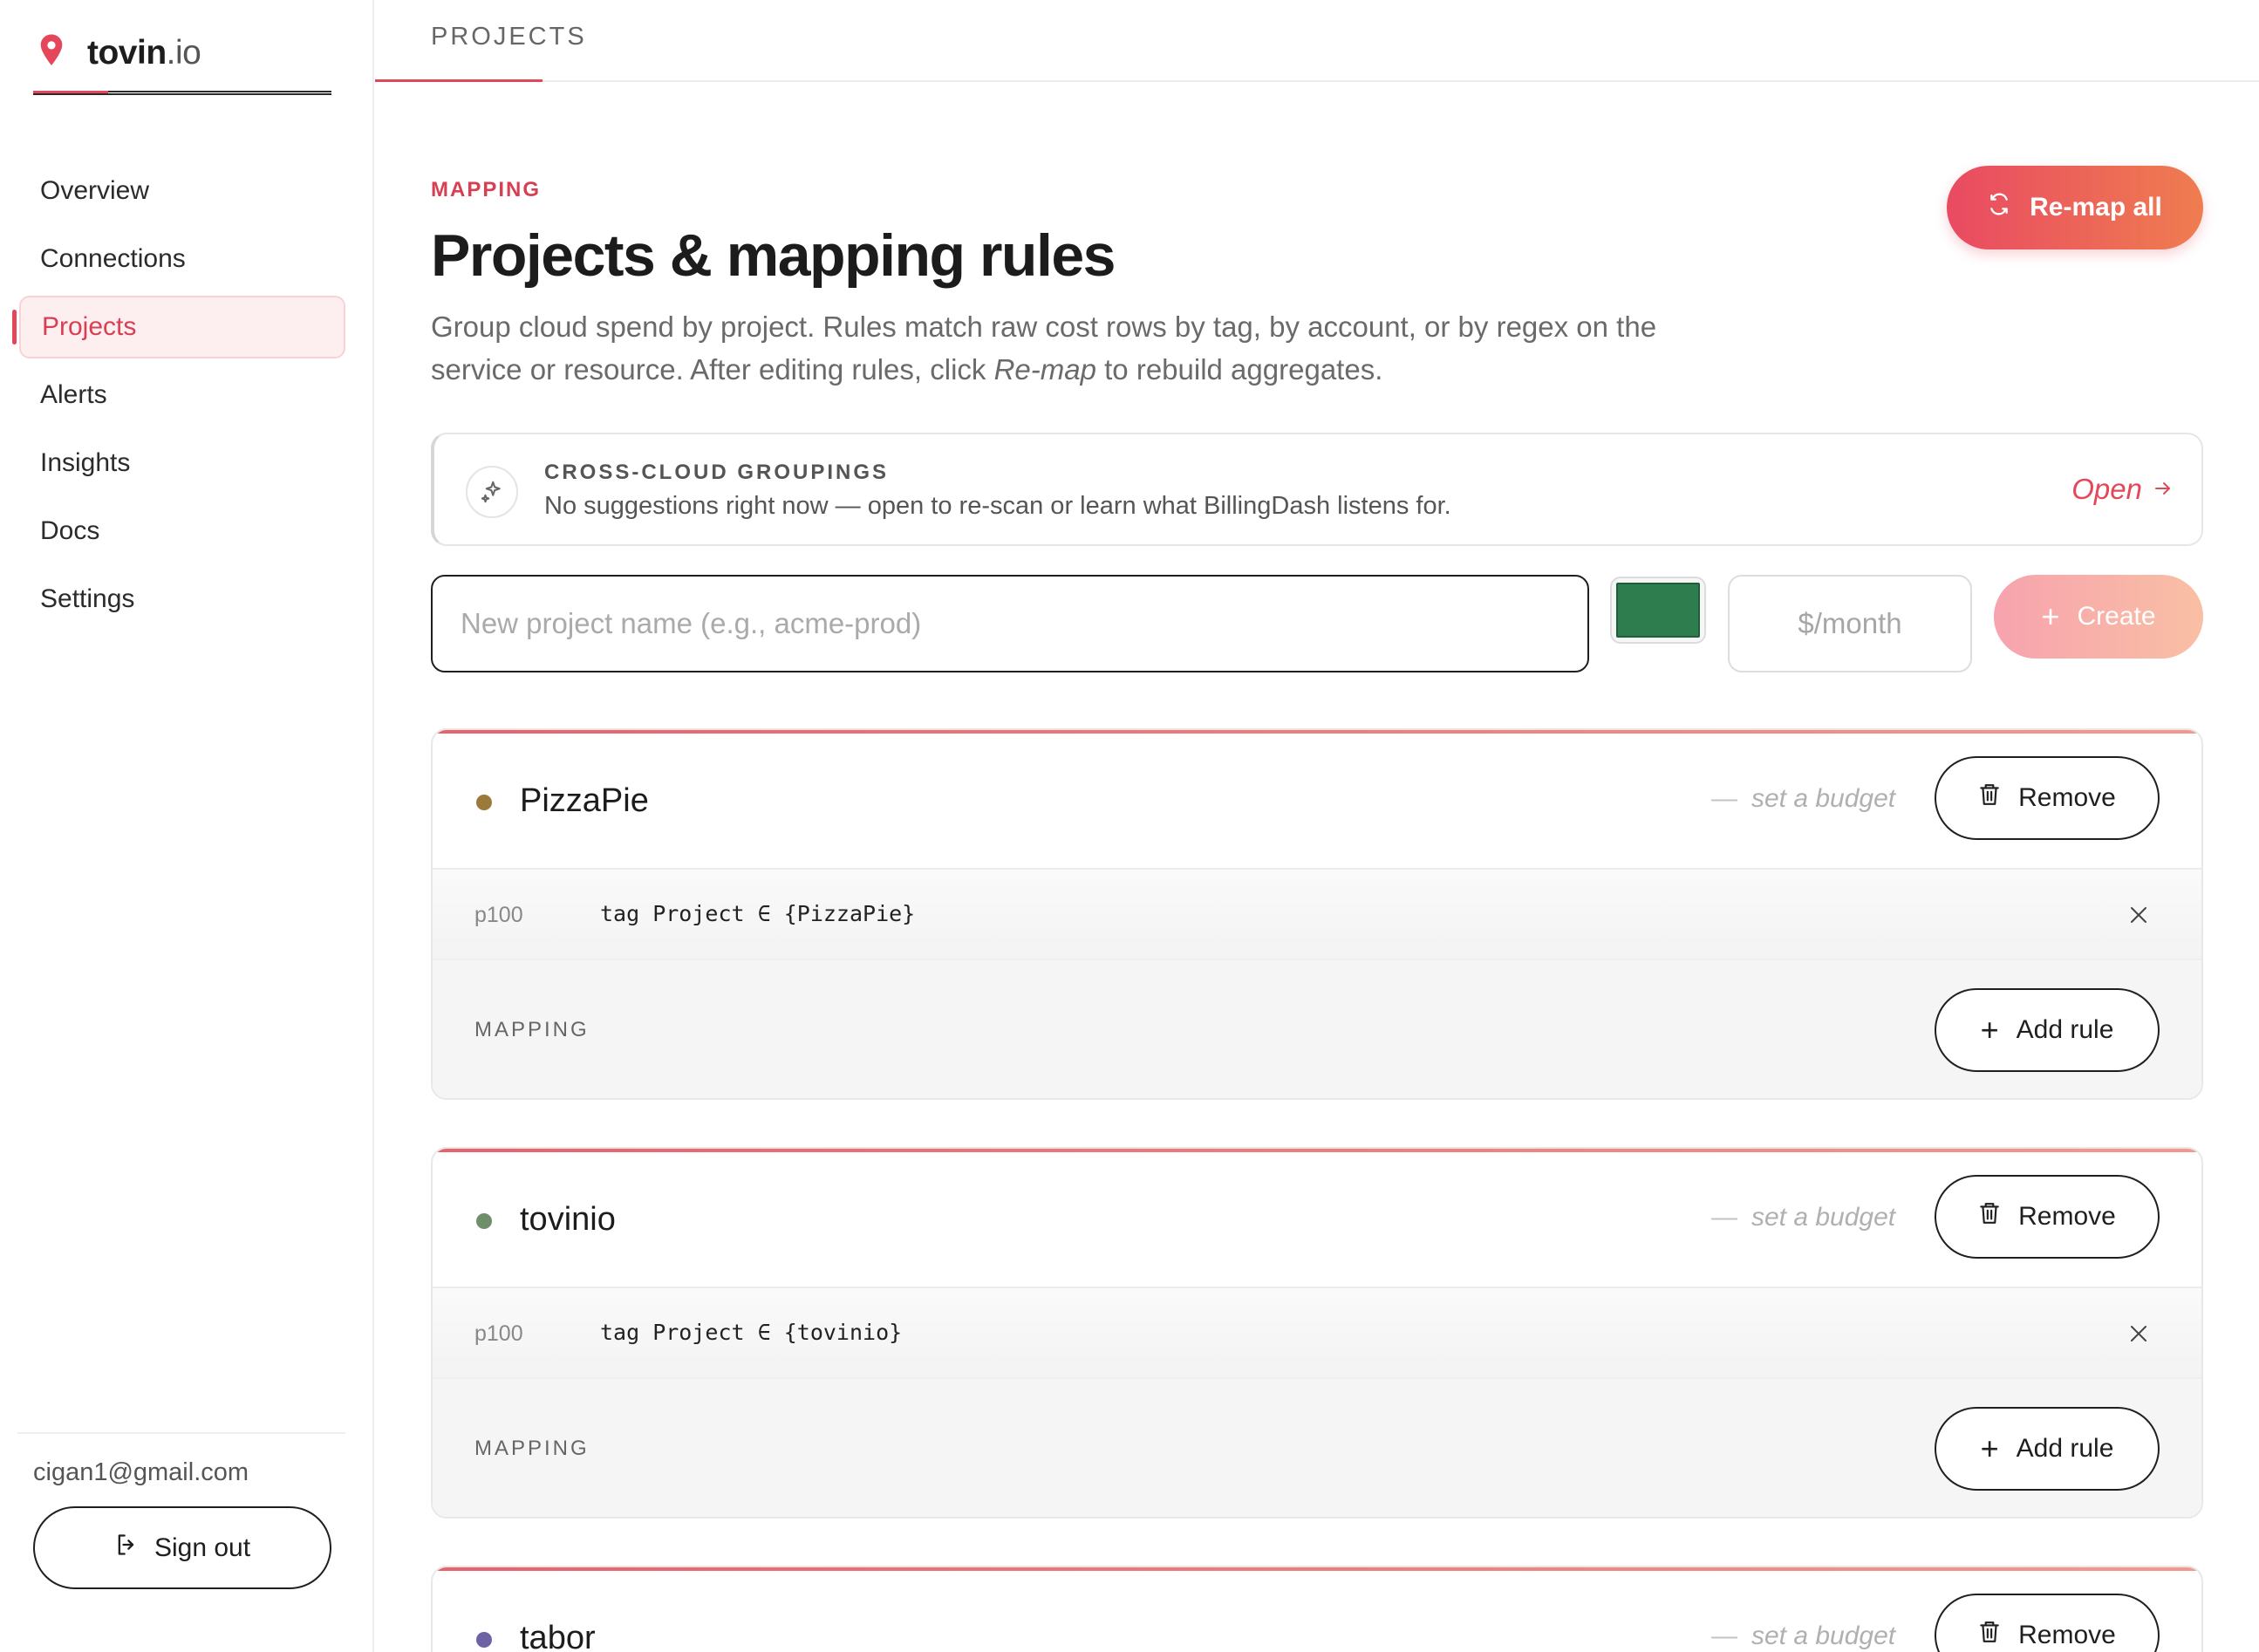 The width and height of the screenshot is (2259, 1652). I want to click on sign-out-button: Sign out, so click(182, 1547).